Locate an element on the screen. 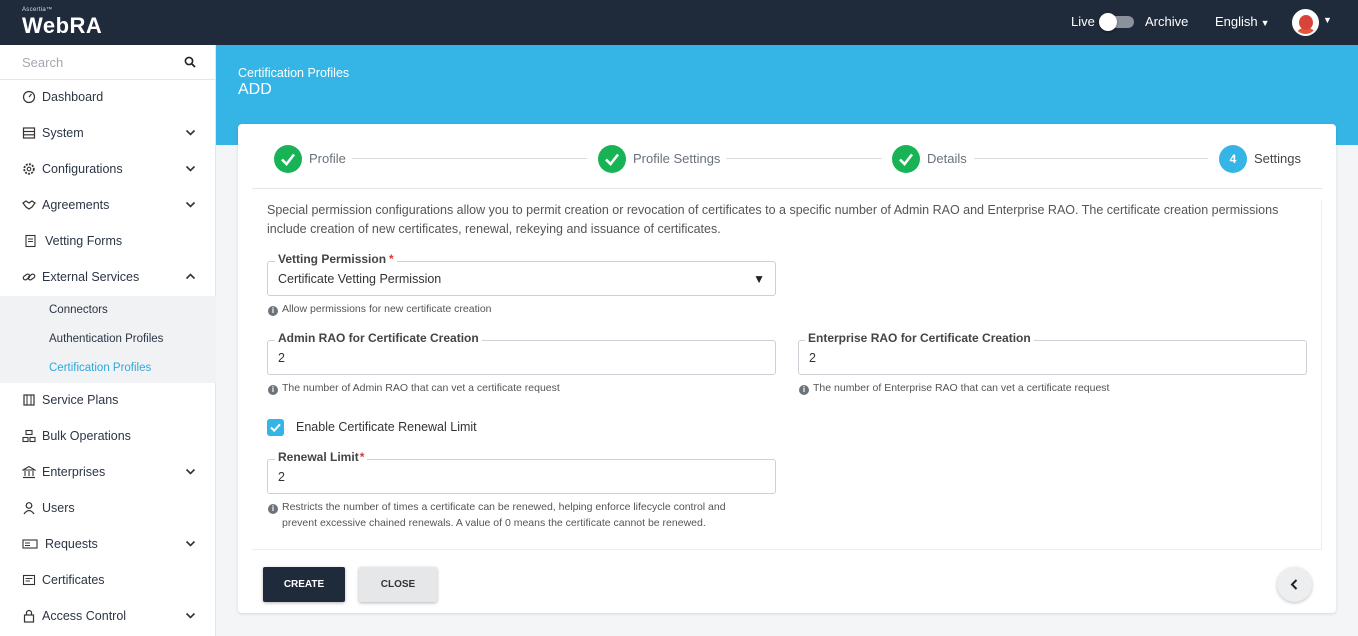  live-archive-toggle is located at coordinates (1116, 22).